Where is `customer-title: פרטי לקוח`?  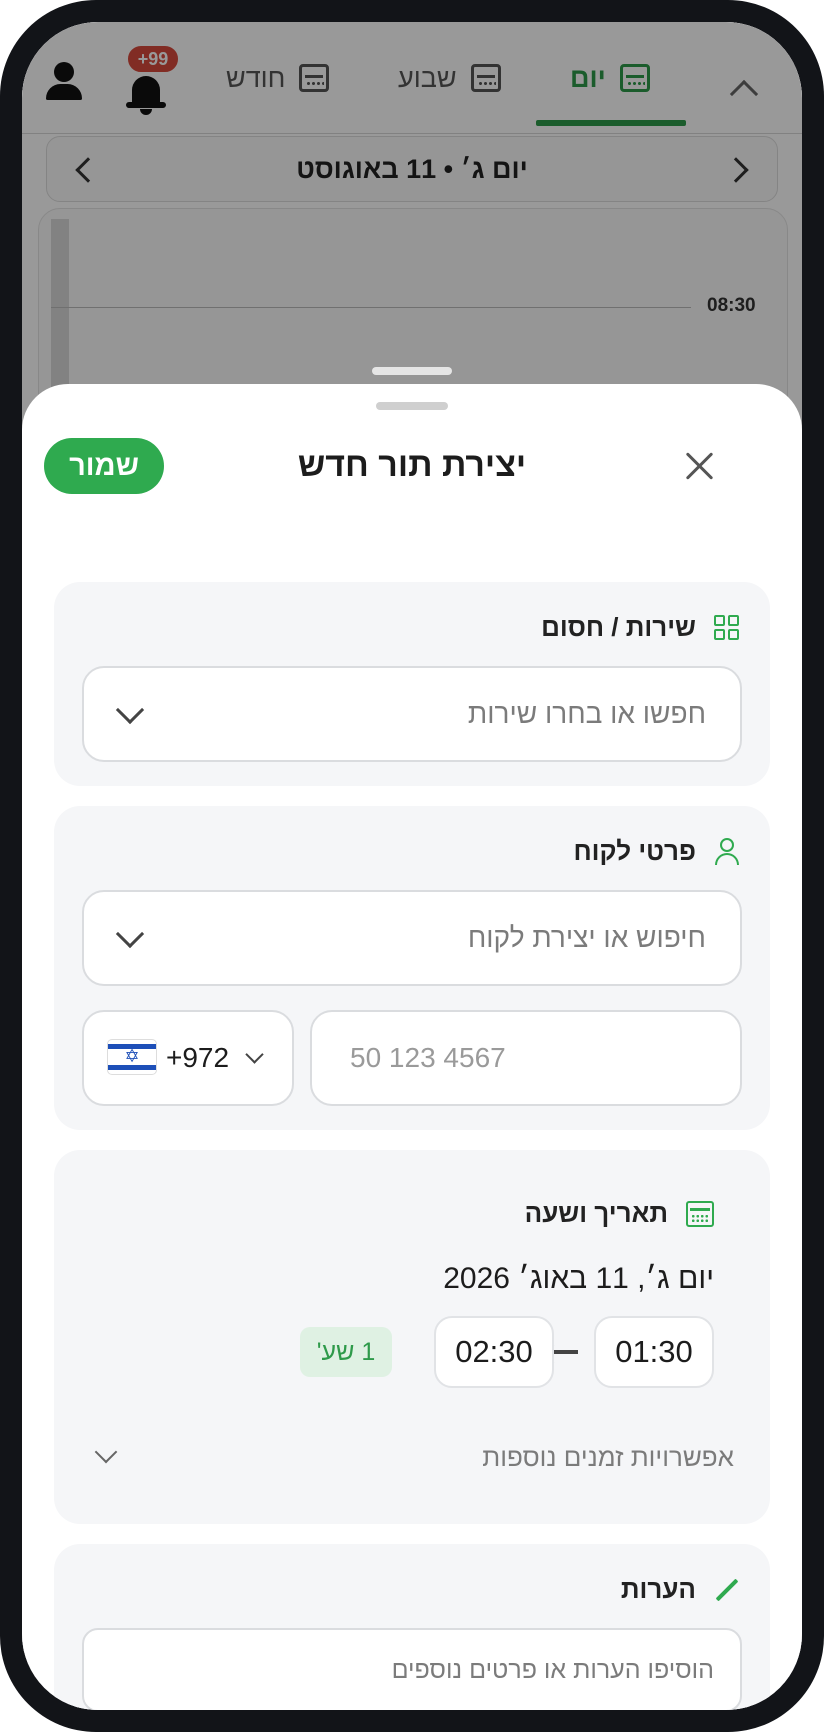
customer-title: פרטי לקוח is located at coordinates (634, 851).